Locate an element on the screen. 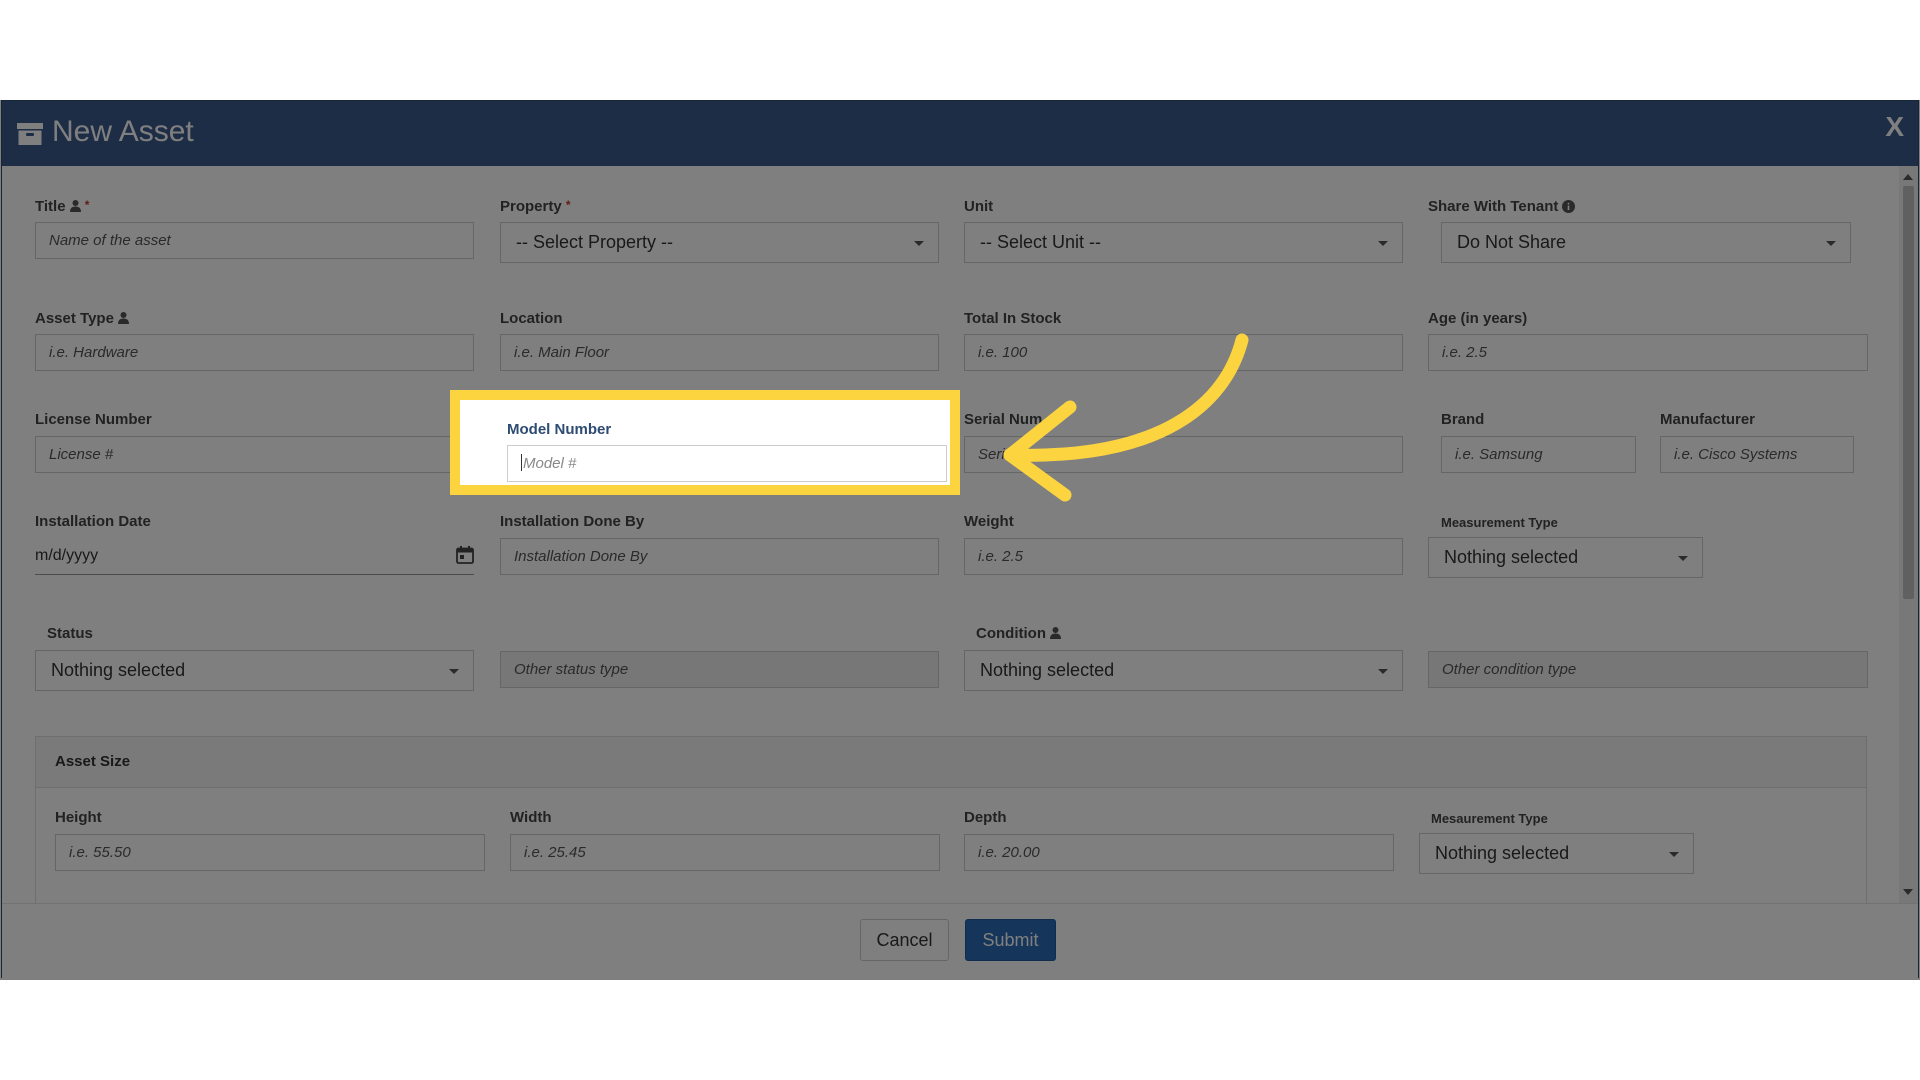  text-cursor is located at coordinates (521, 462).